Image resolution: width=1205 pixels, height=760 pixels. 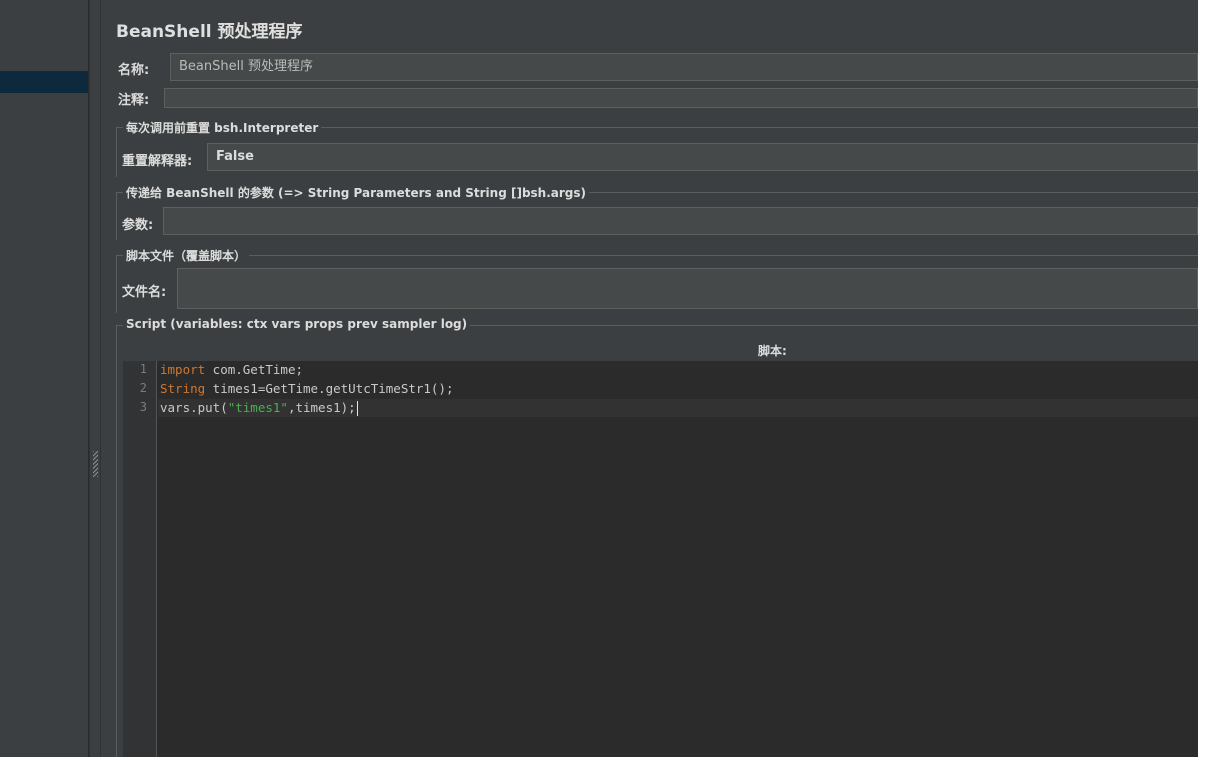 What do you see at coordinates (357, 408) in the screenshot?
I see `text-caret` at bounding box center [357, 408].